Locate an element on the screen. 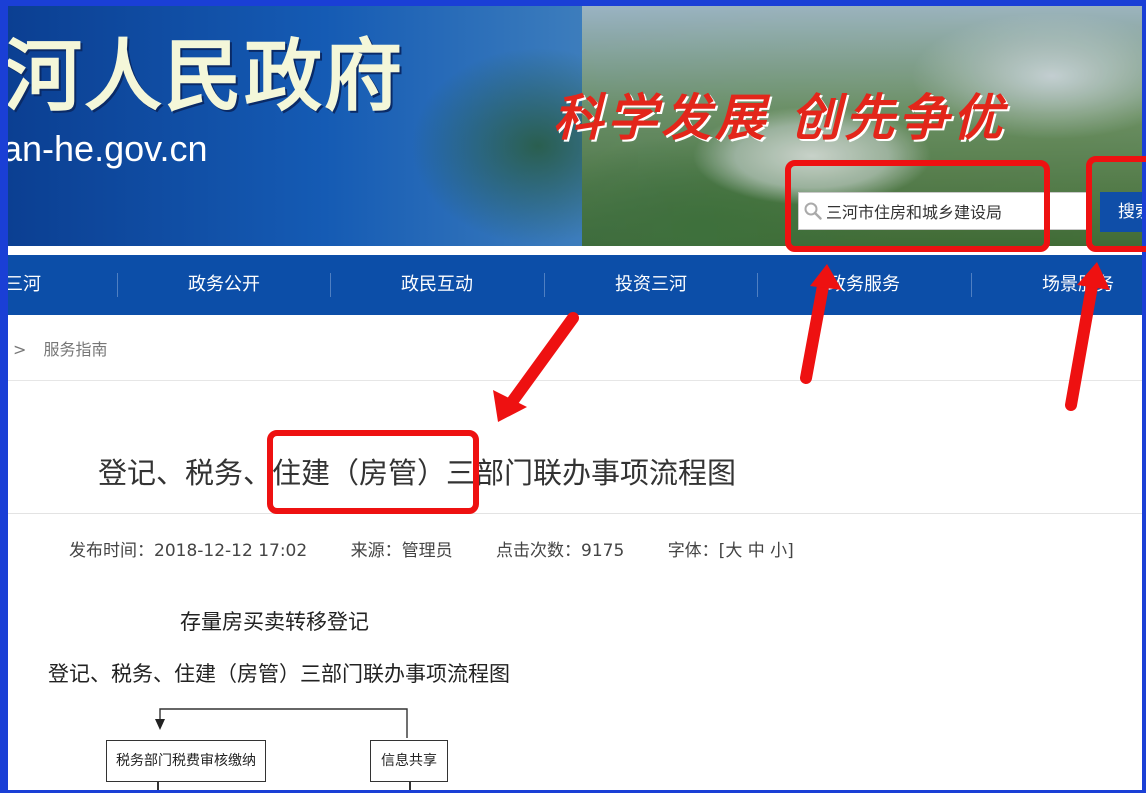  article-source: 来源：管理员 is located at coordinates (401, 551).